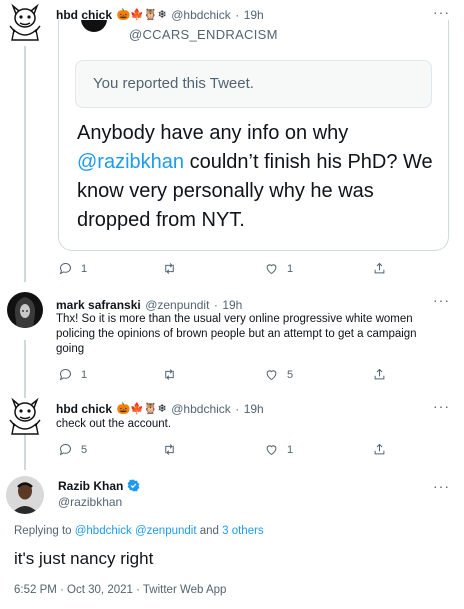 The width and height of the screenshot is (464, 609). I want to click on replying-mentions: @hbdchick @zenpundit, so click(136, 531).